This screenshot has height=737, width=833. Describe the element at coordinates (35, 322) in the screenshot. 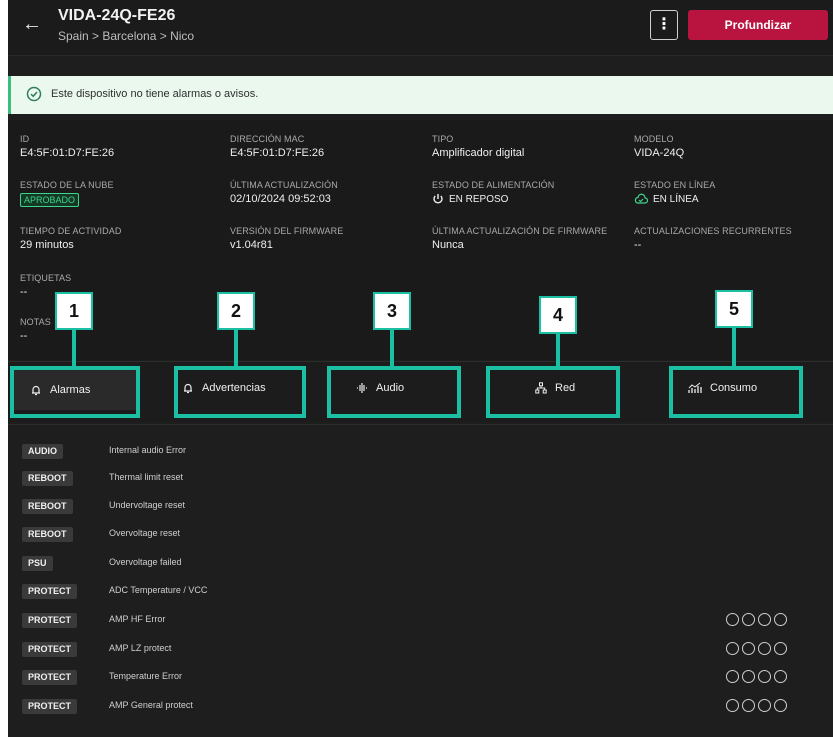

I see `field-label: NOTAS` at that location.